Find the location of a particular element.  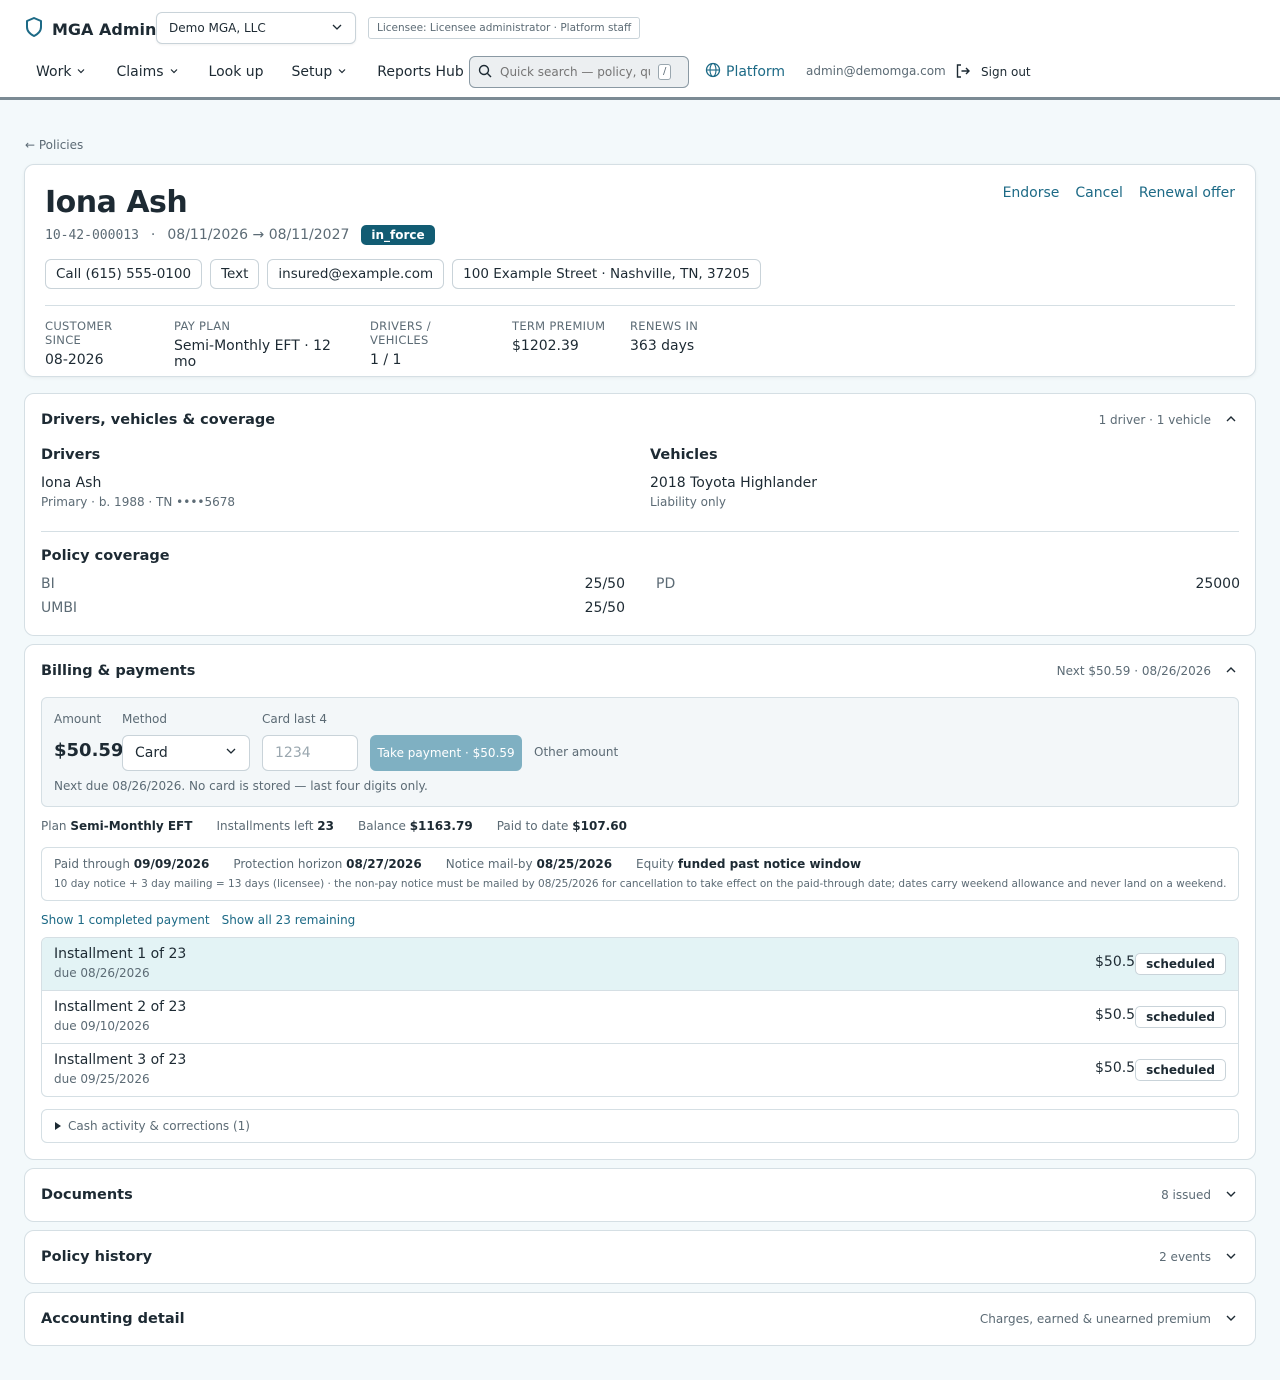

stat-label: CUSTOMER SINCE is located at coordinates (79, 333).